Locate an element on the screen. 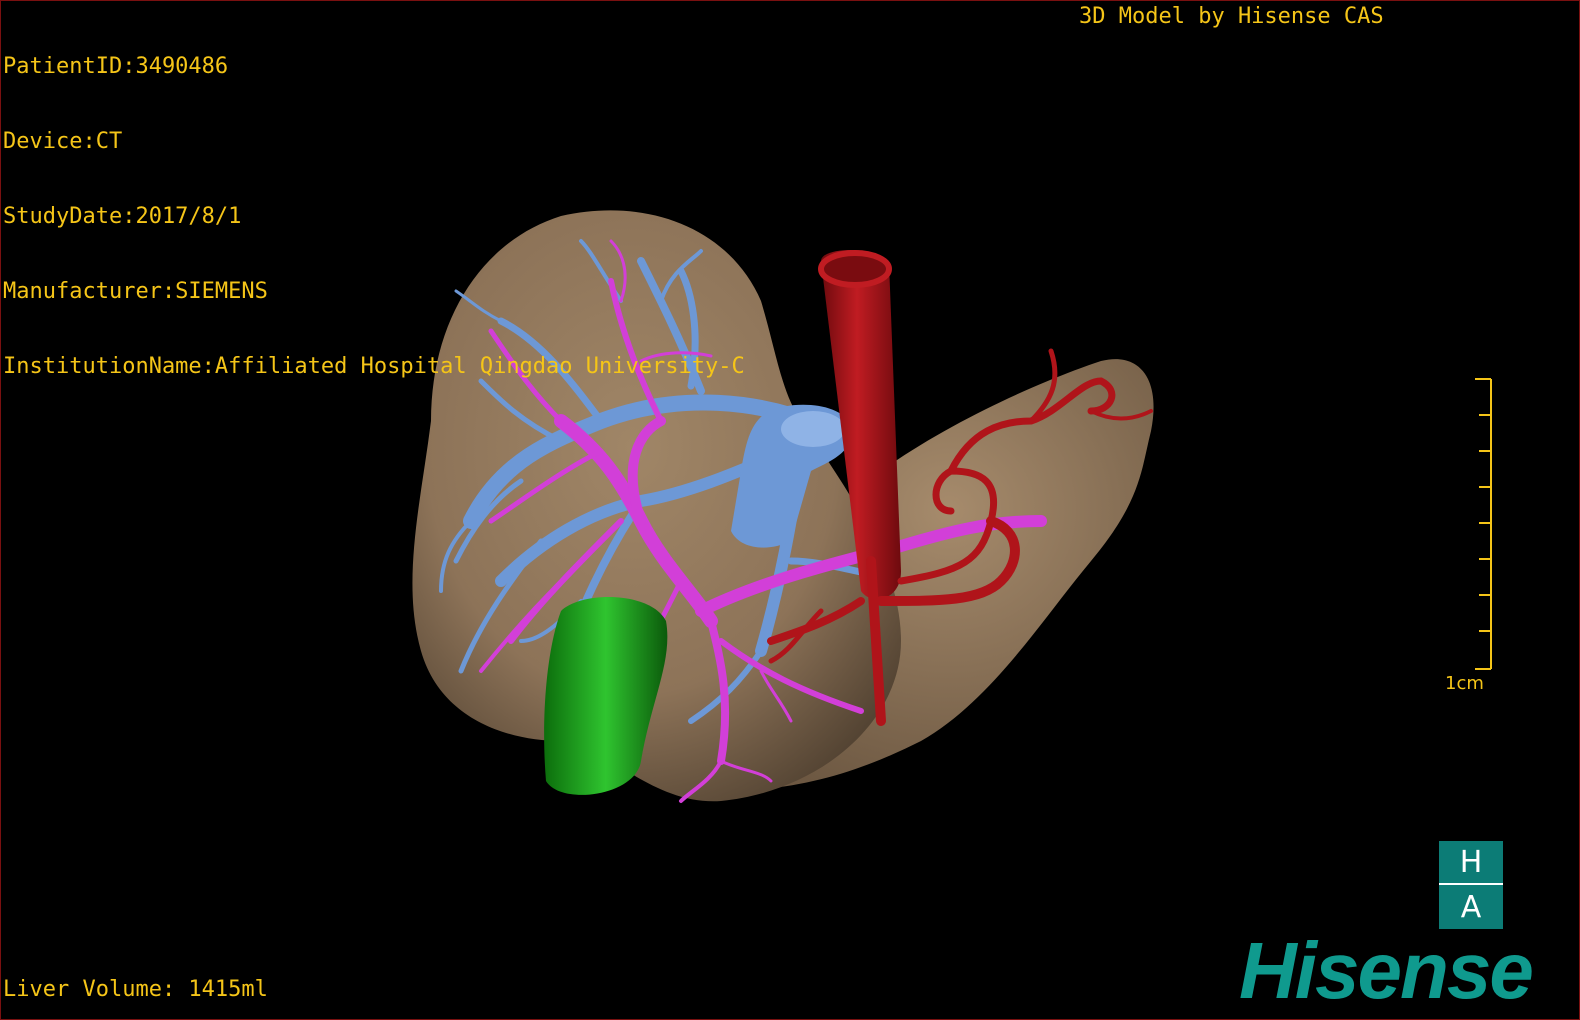 Image resolution: width=1580 pixels, height=1020 pixels. model-credit: 3D Model by Hisense CAS is located at coordinates (1231, 16).